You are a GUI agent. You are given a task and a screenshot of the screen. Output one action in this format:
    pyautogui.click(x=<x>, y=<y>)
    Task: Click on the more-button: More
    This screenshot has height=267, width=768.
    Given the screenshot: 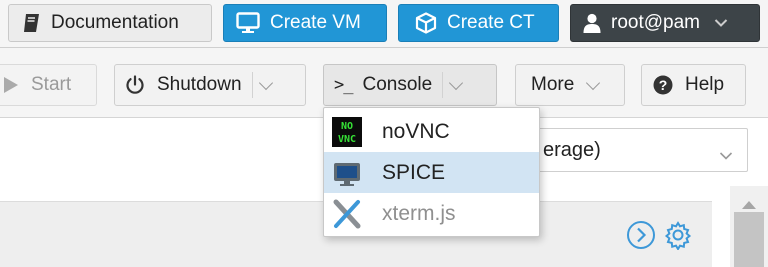 What is the action you would take?
    pyautogui.click(x=570, y=85)
    